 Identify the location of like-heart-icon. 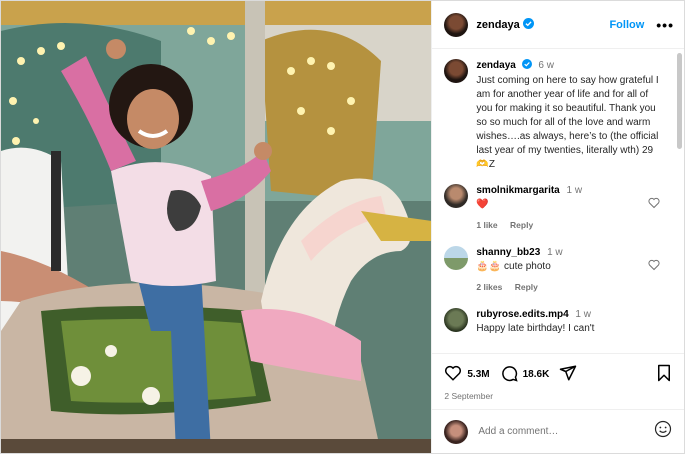
(453, 374).